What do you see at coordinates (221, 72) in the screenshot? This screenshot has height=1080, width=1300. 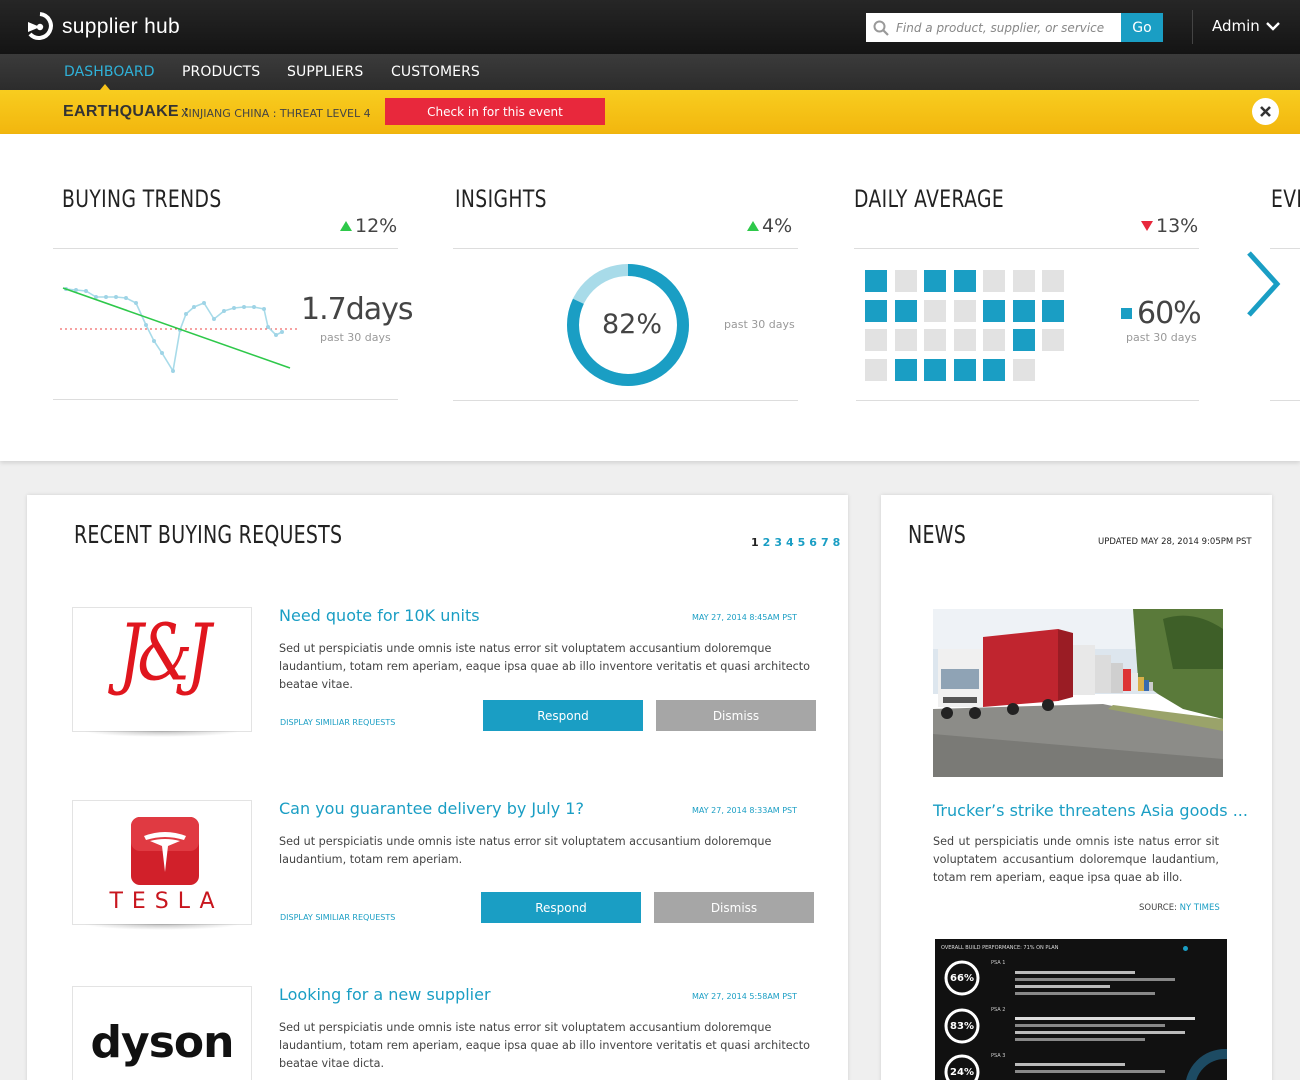 I see `nav-products: PRODUCTS` at bounding box center [221, 72].